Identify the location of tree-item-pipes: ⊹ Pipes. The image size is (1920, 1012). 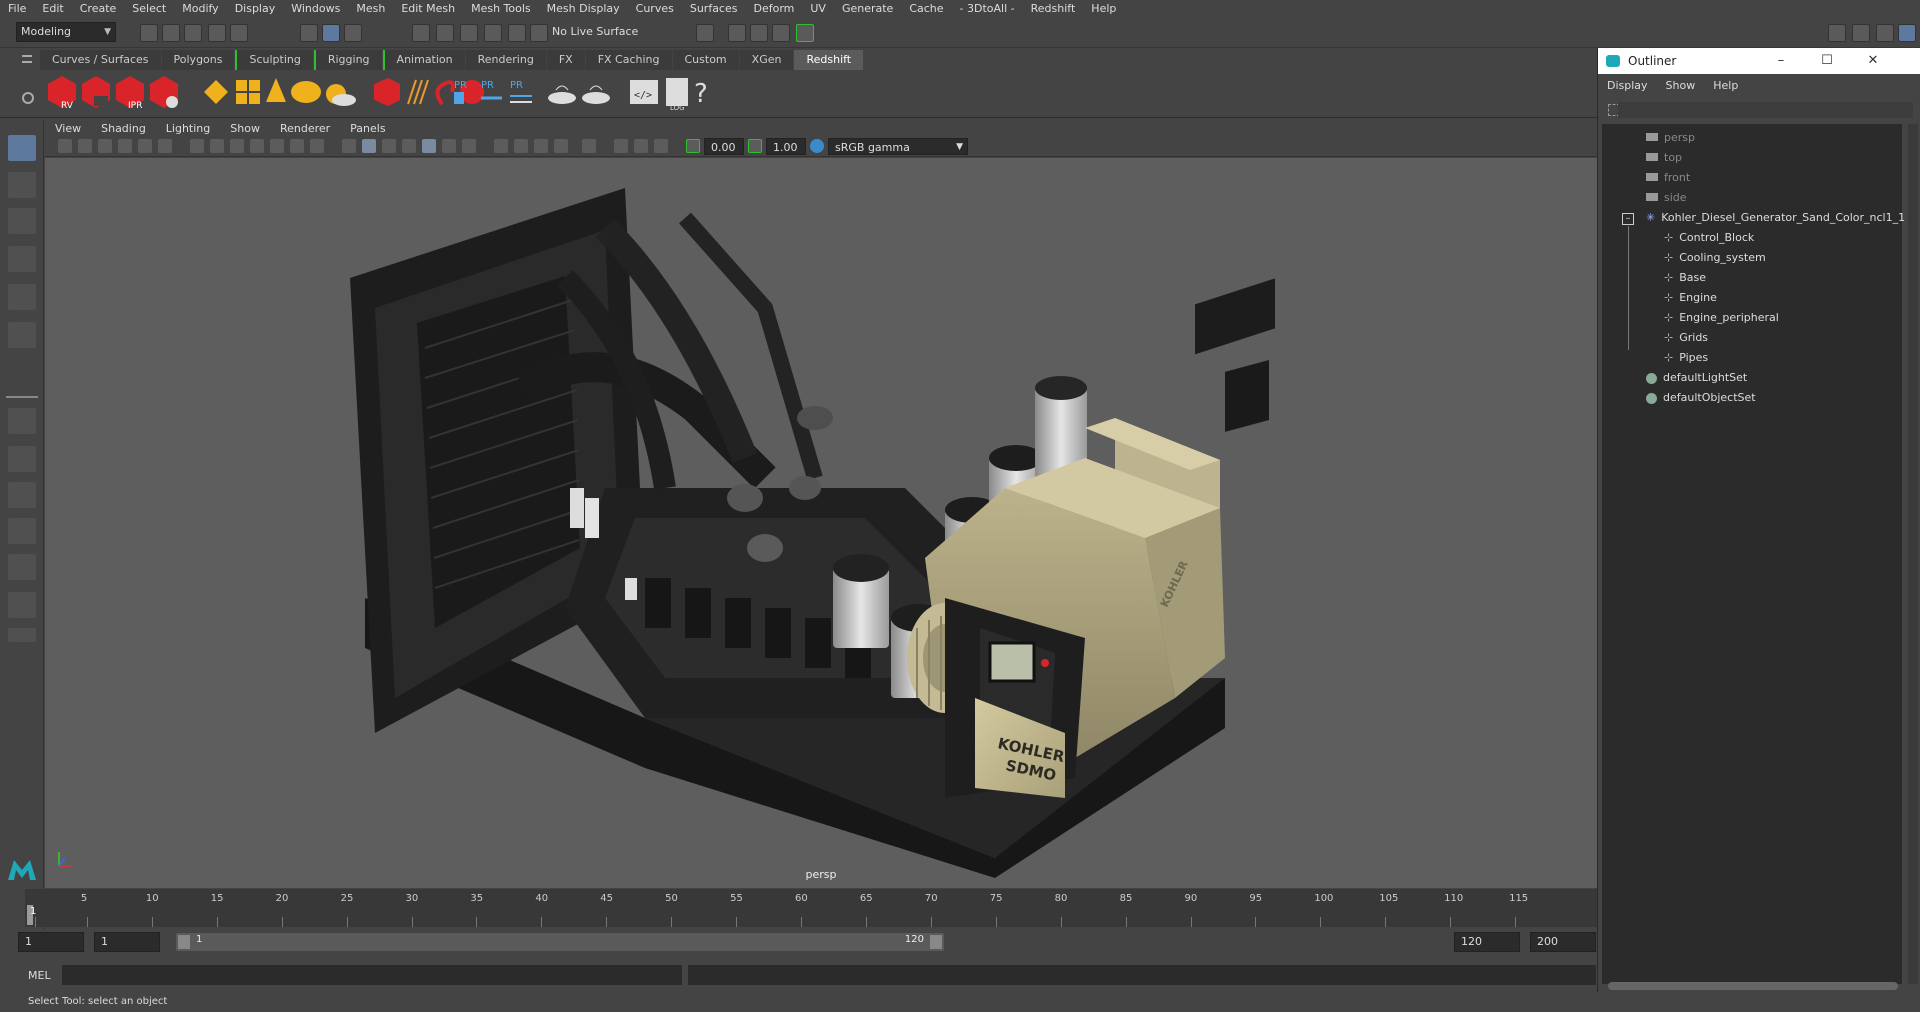
(1686, 358).